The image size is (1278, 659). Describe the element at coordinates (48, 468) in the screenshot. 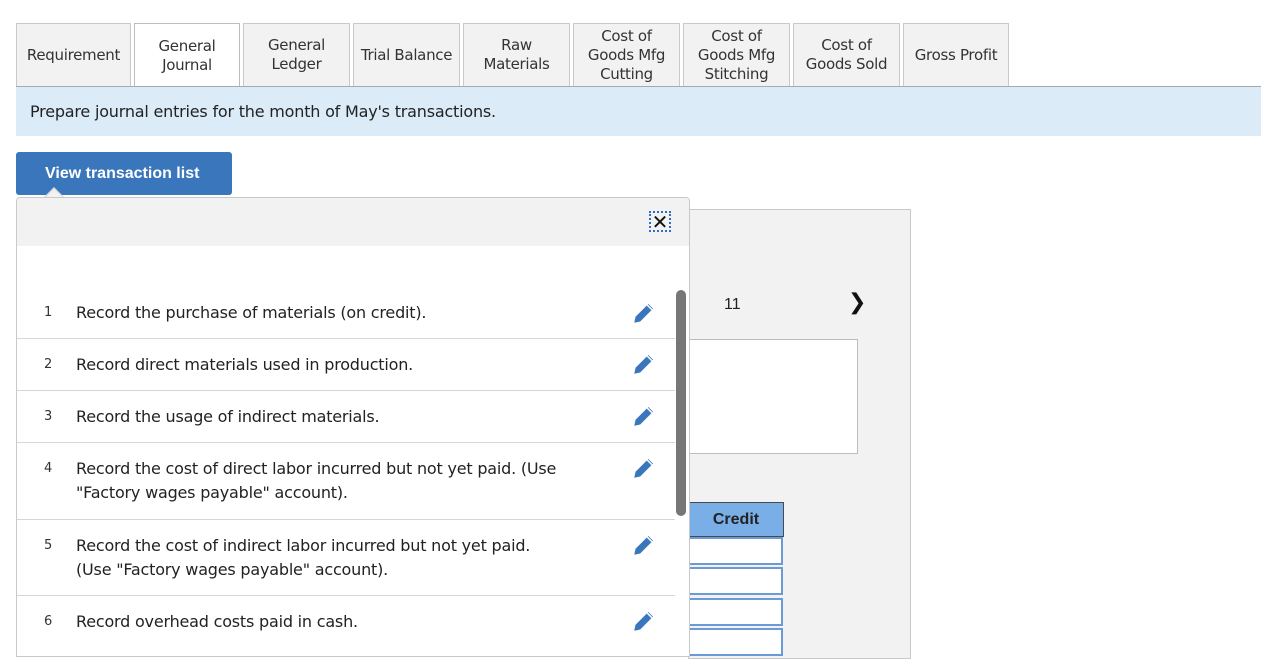

I see `transaction-number: 4` at that location.